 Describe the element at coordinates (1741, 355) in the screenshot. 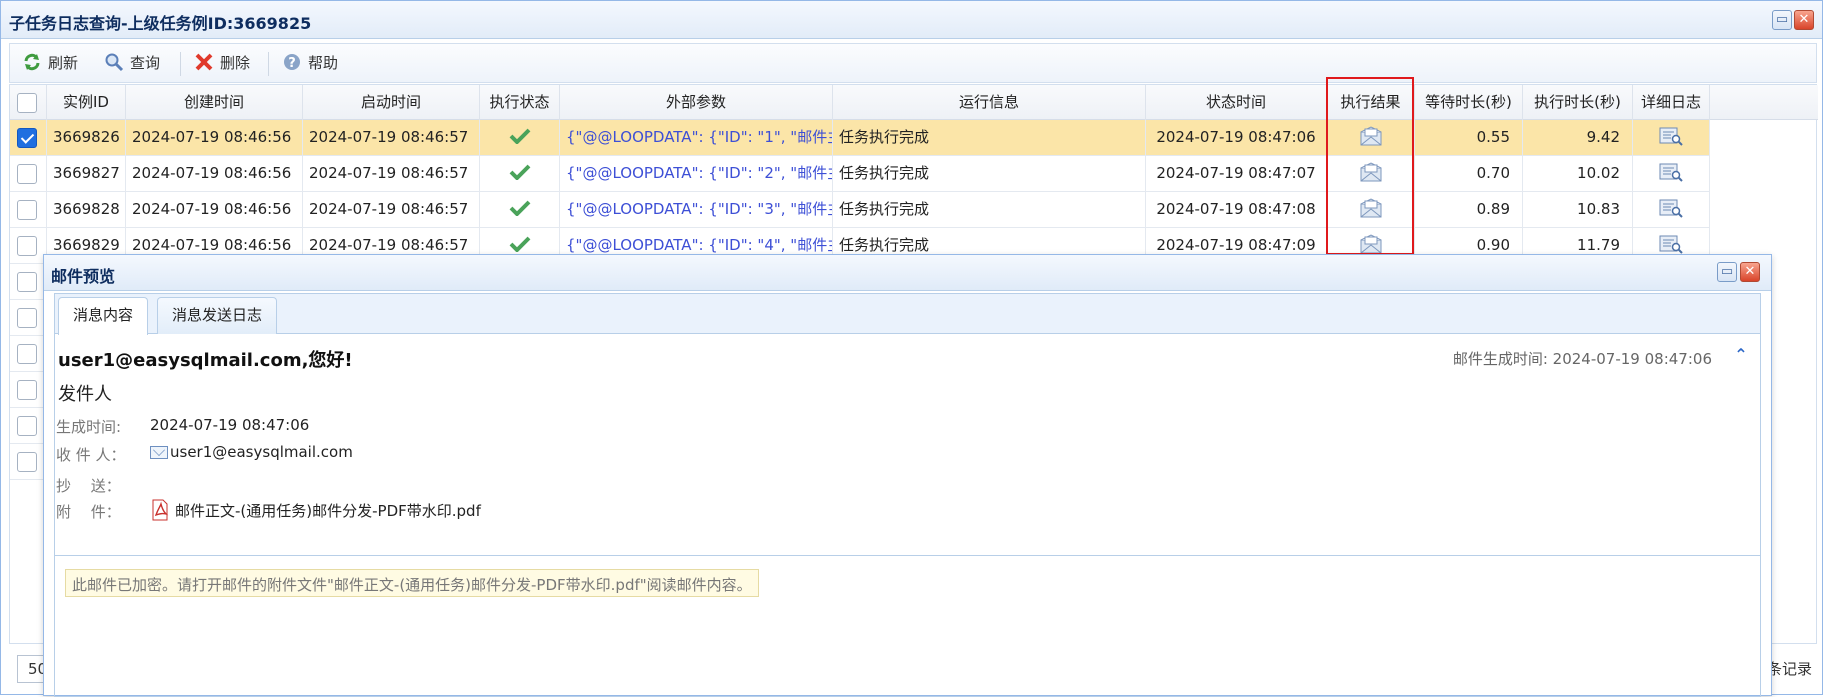

I see `collapse-up-icon: ⌃` at that location.